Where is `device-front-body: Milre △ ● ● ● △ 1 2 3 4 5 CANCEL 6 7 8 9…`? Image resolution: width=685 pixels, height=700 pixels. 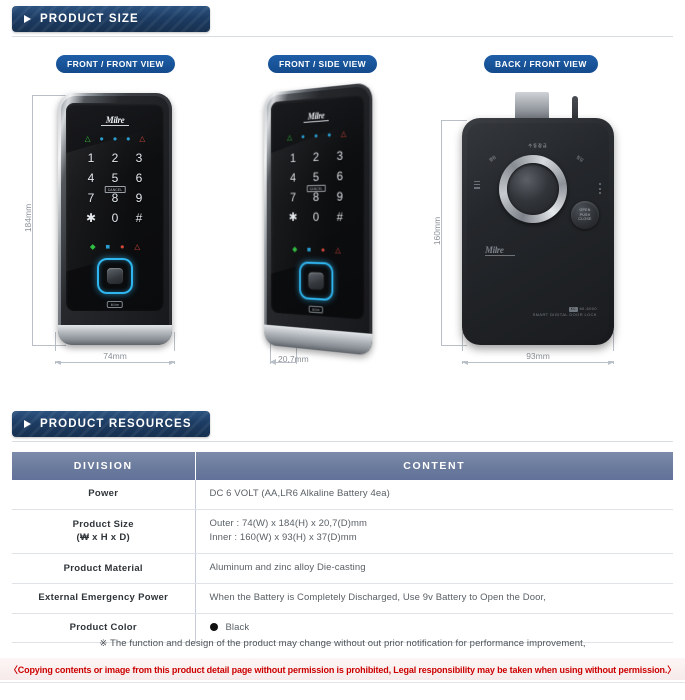 device-front-body: Milre △ ● ● ● △ 1 2 3 4 5 CANCEL 6 7 8 9… is located at coordinates (115, 219).